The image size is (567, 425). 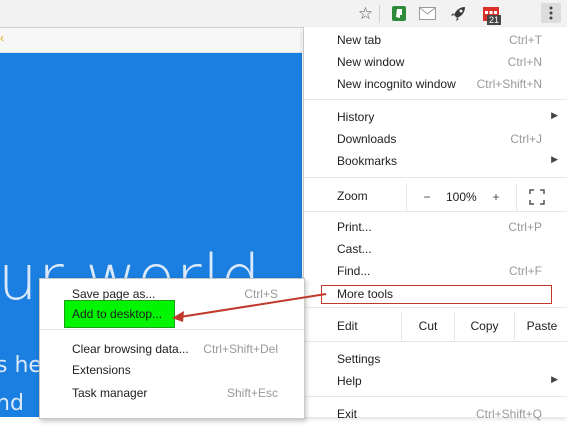 What do you see at coordinates (172, 393) in the screenshot?
I see `submenu-item-task-manager: Task manager Shift+Esc` at bounding box center [172, 393].